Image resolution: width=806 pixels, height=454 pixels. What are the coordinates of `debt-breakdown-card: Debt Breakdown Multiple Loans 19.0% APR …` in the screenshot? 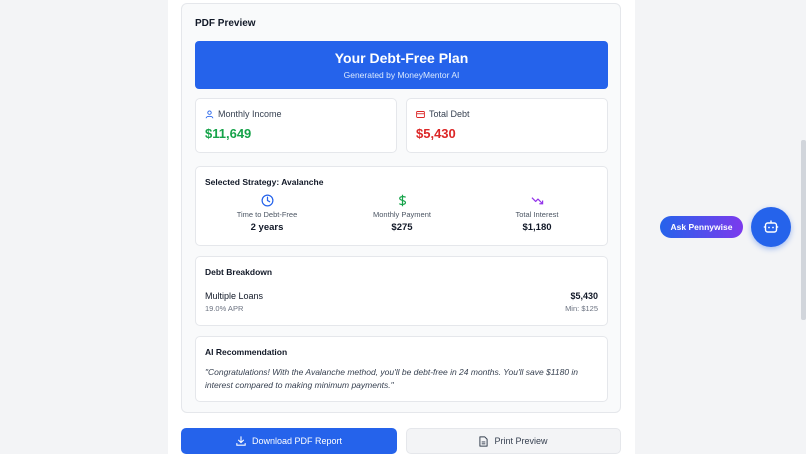 It's located at (401, 291).